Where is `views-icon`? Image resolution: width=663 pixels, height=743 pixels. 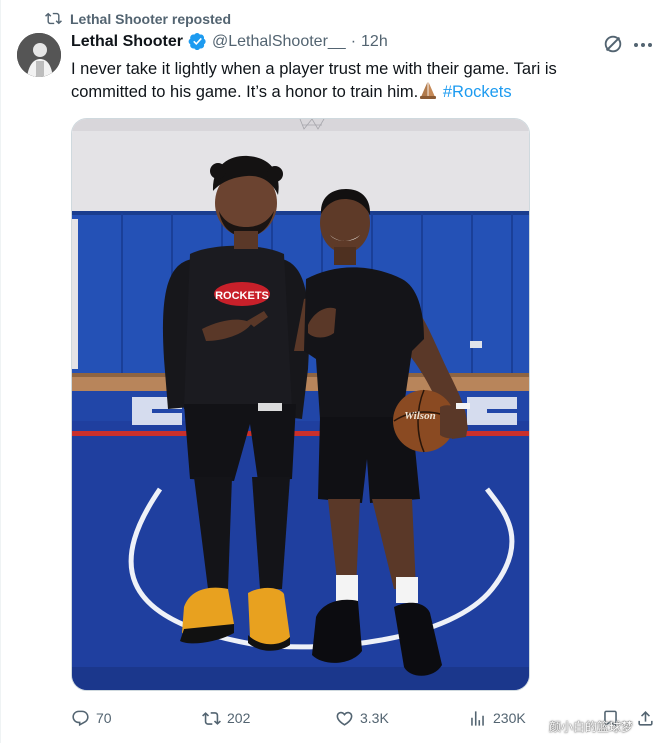 views-icon is located at coordinates (477, 718).